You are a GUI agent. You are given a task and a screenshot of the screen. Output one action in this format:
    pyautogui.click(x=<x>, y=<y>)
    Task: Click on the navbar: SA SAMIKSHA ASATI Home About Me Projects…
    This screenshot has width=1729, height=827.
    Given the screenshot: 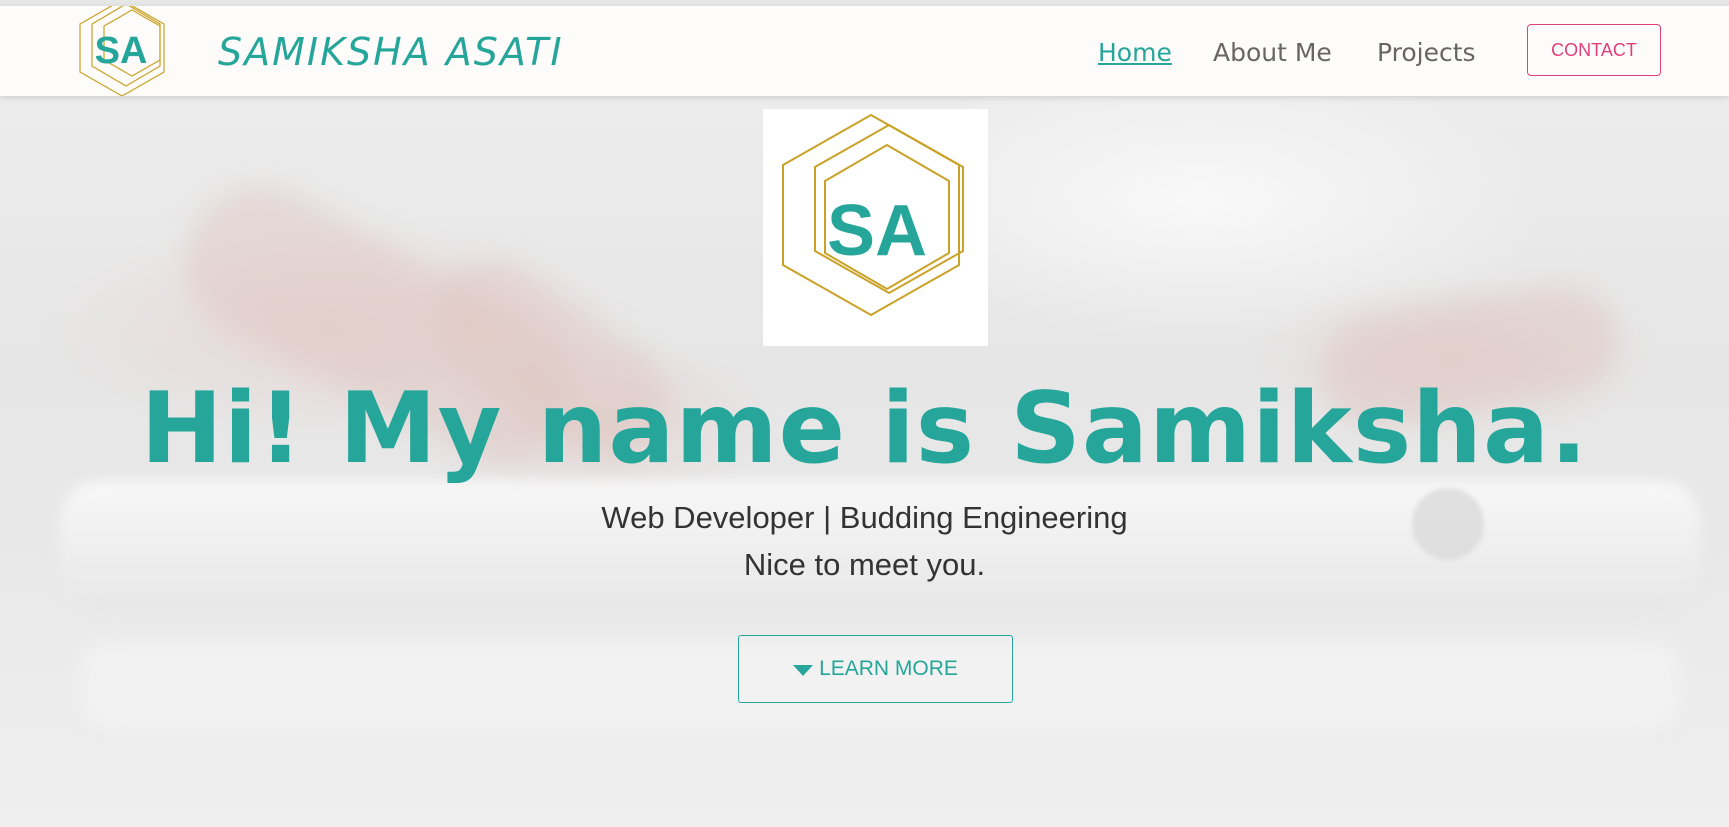 What is the action you would take?
    pyautogui.click(x=864, y=48)
    